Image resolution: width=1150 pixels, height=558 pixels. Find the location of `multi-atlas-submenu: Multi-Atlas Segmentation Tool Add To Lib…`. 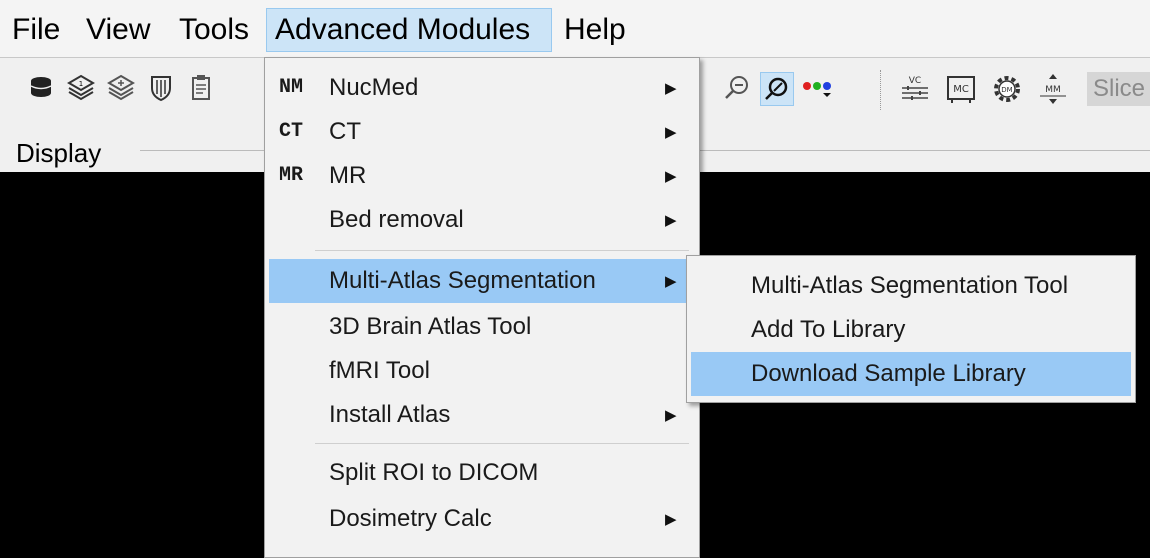

multi-atlas-submenu: Multi-Atlas Segmentation Tool Add To Lib… is located at coordinates (911, 329).